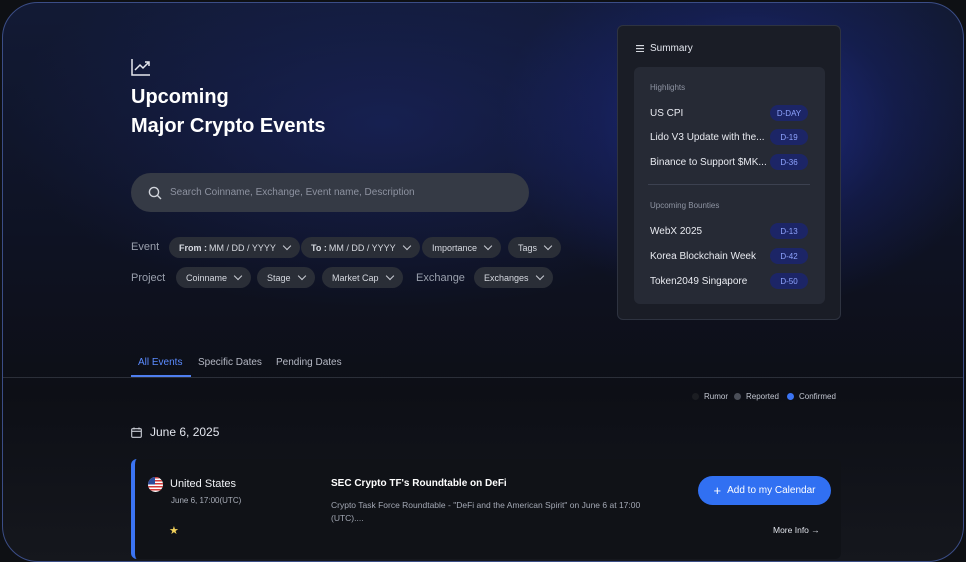 The image size is (966, 562). What do you see at coordinates (242, 247) in the screenshot?
I see `from-date-value: MM / DD / YYYY` at bounding box center [242, 247].